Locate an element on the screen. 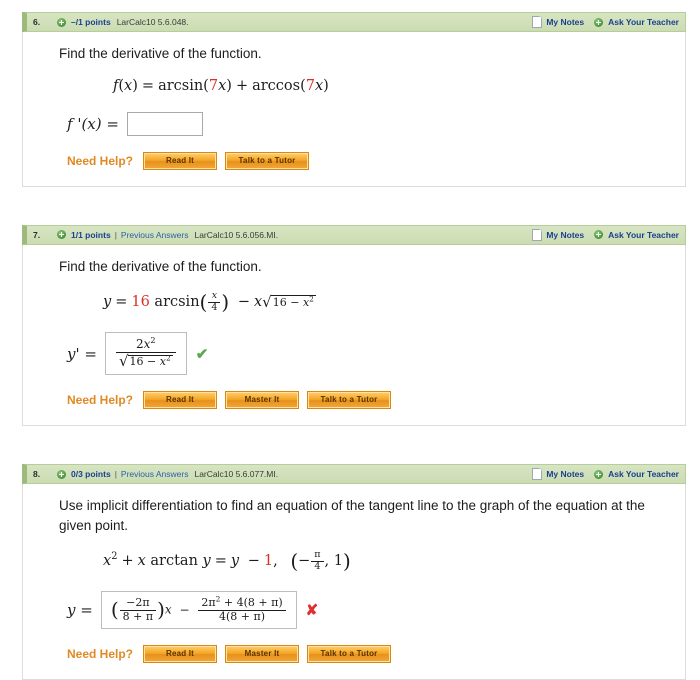 The width and height of the screenshot is (700, 680). problem-header-right-6: My Notes Ask Your Teacher is located at coordinates (605, 22).